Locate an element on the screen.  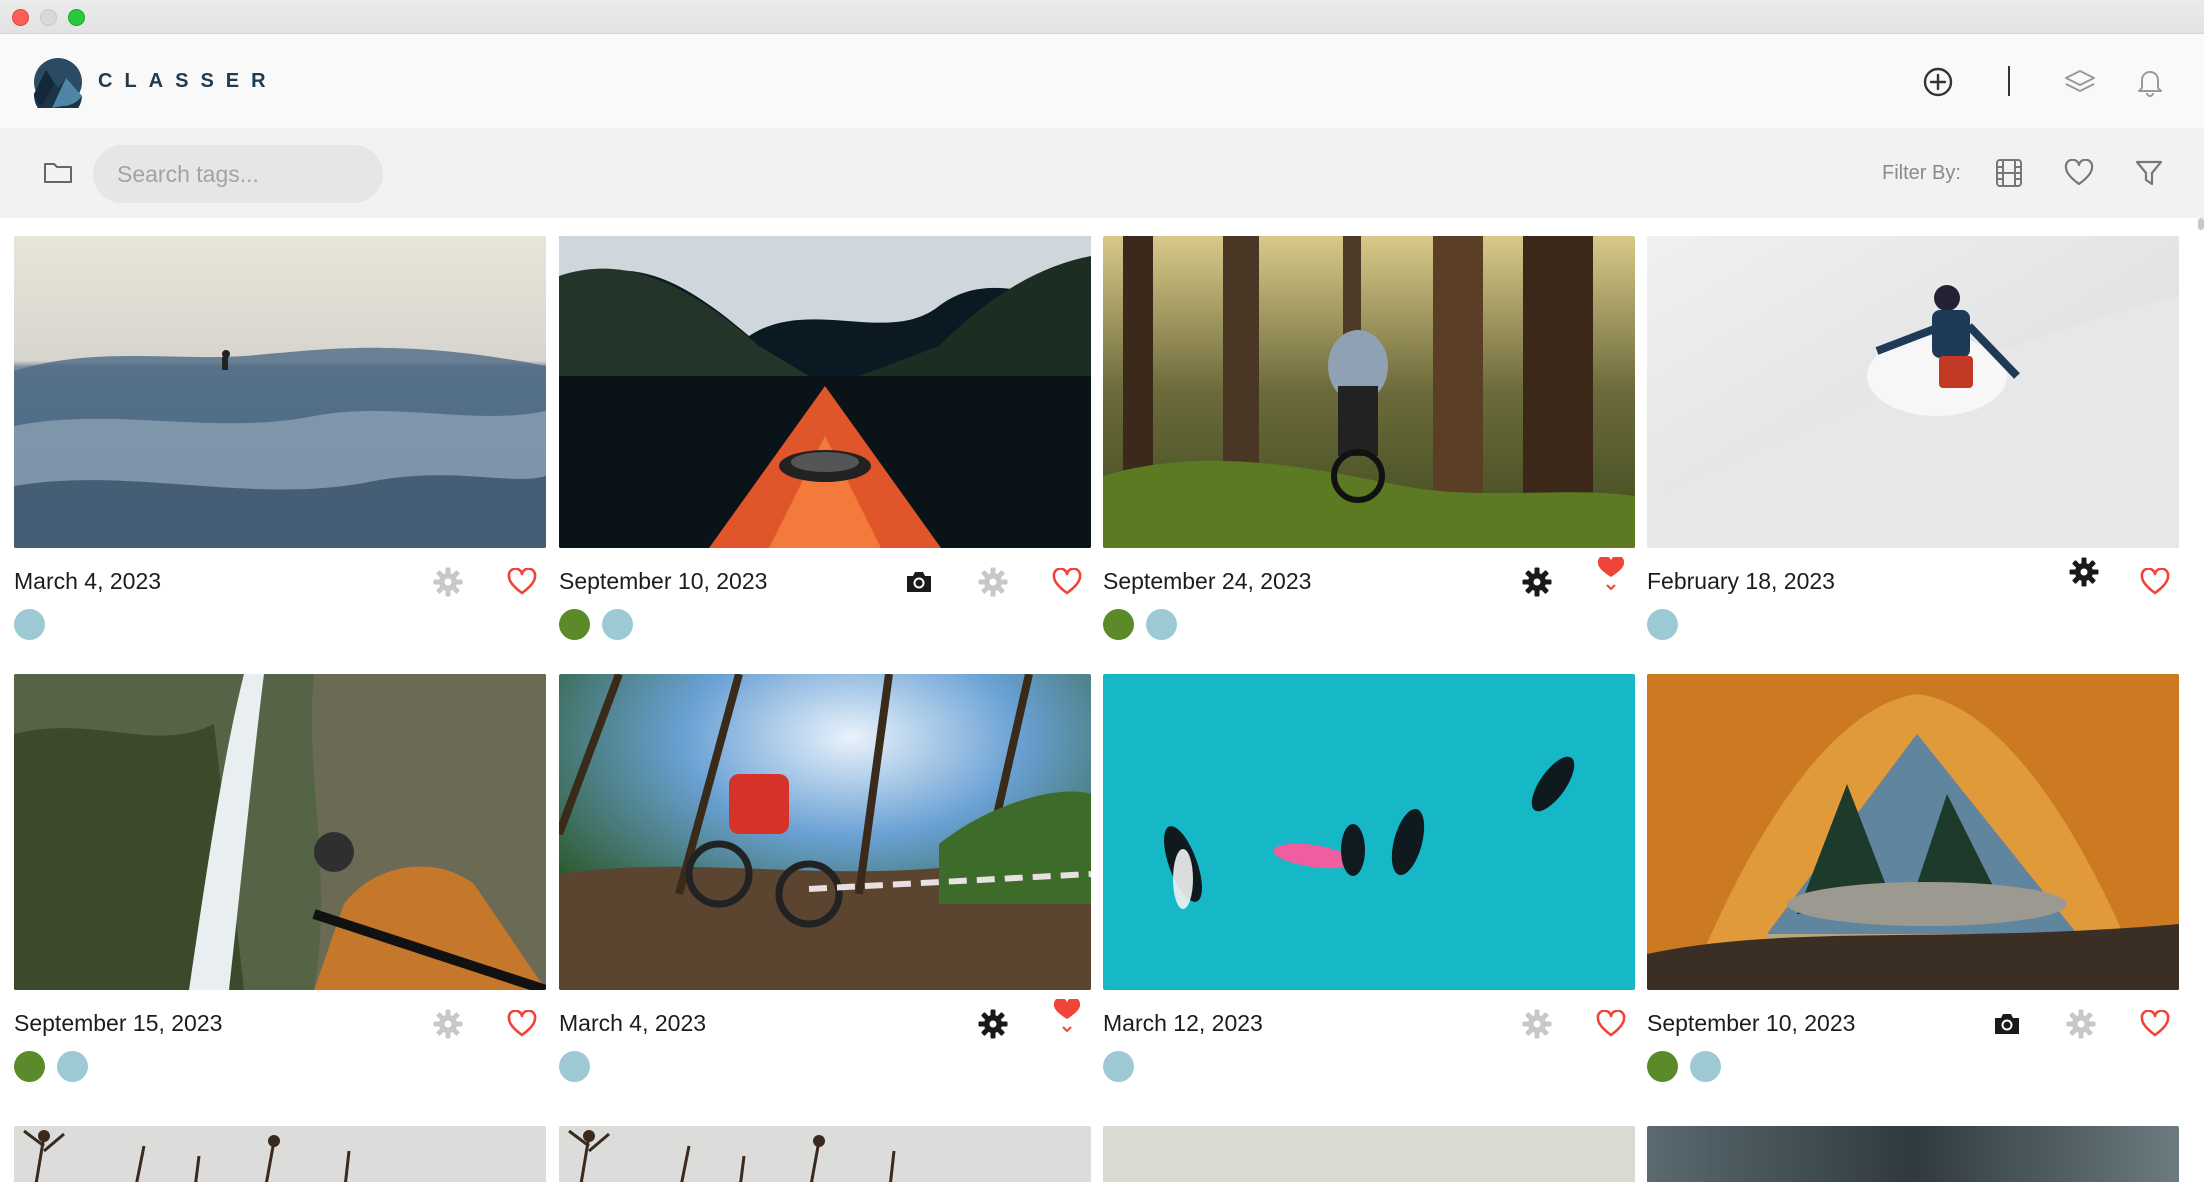
bell-icon is located at coordinates (2150, 82).